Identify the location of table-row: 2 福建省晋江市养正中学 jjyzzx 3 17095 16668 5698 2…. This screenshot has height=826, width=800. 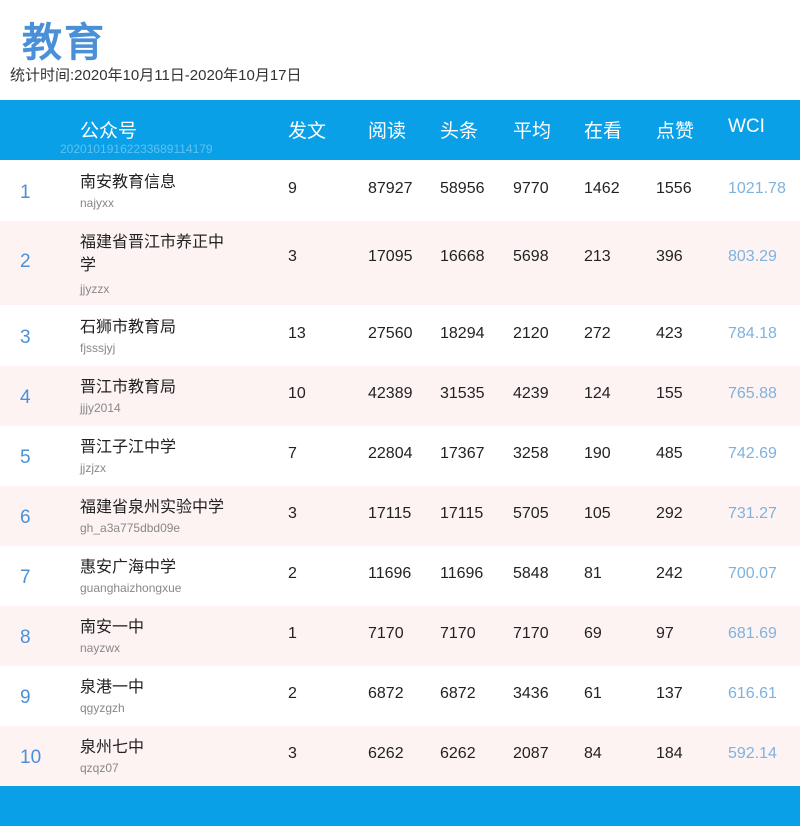
(400, 263).